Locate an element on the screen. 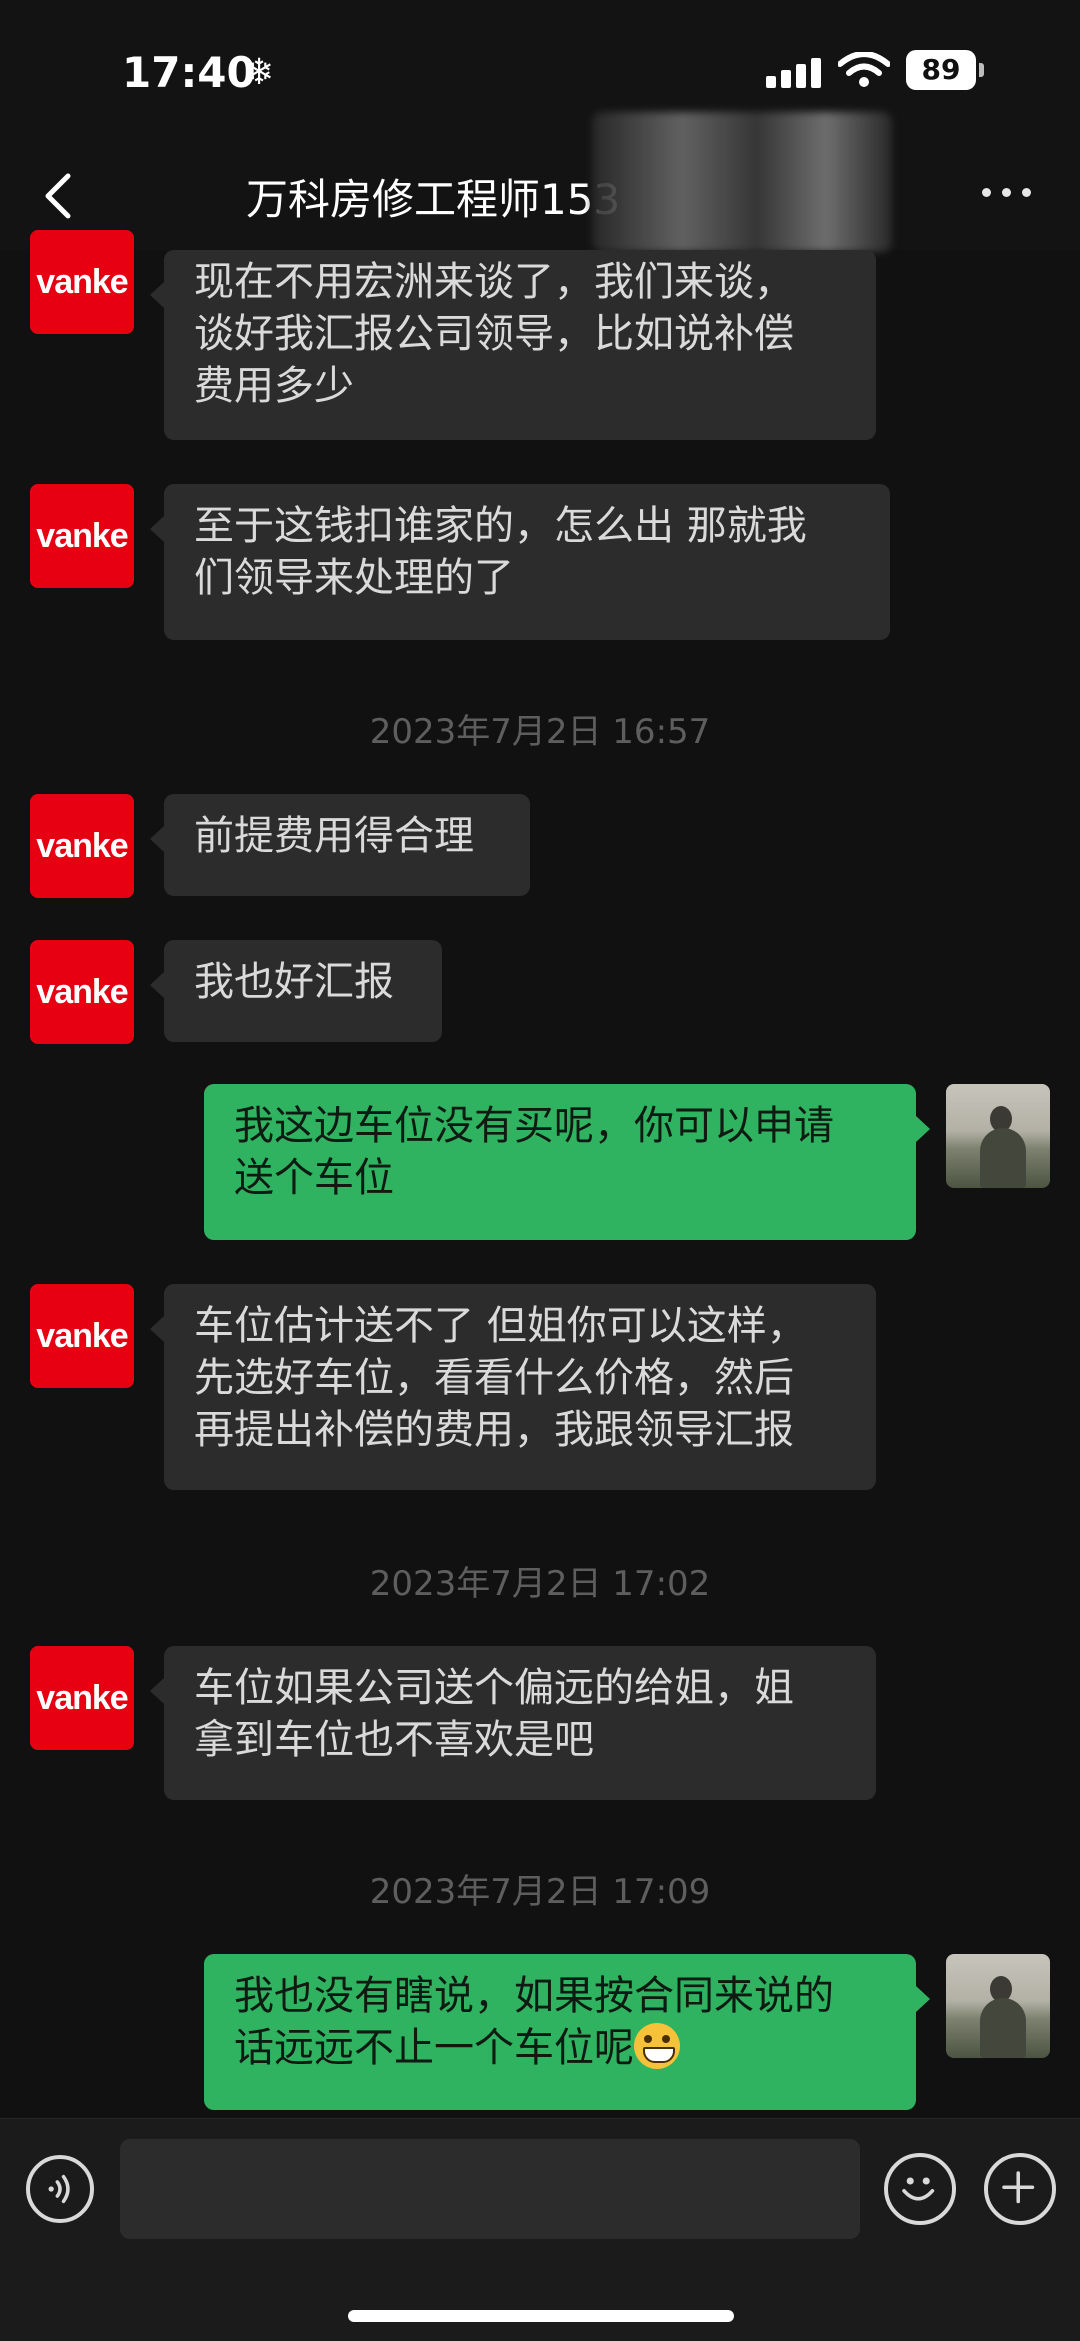 Image resolution: width=1080 pixels, height=2341 pixels. message-line: 我也好汇报 is located at coordinates (294, 982).